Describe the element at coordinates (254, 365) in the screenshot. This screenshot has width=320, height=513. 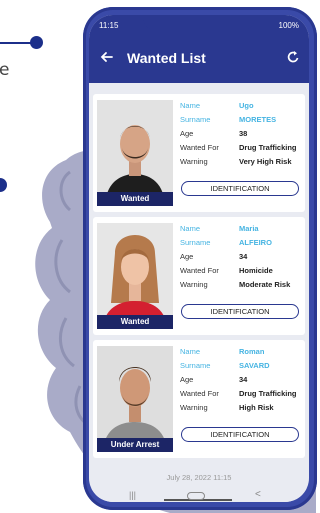
I see `surname-value: SAVARD` at that location.